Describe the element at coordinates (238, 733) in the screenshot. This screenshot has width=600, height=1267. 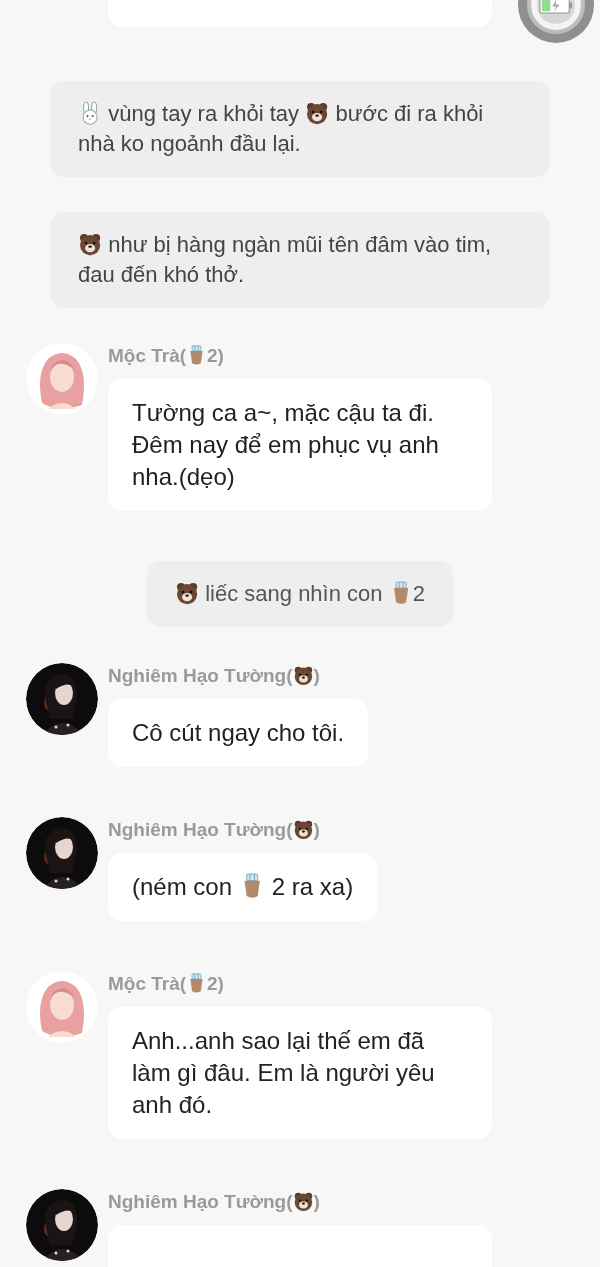
I see `message-bubble: Cô cút ngay cho tôi.` at that location.